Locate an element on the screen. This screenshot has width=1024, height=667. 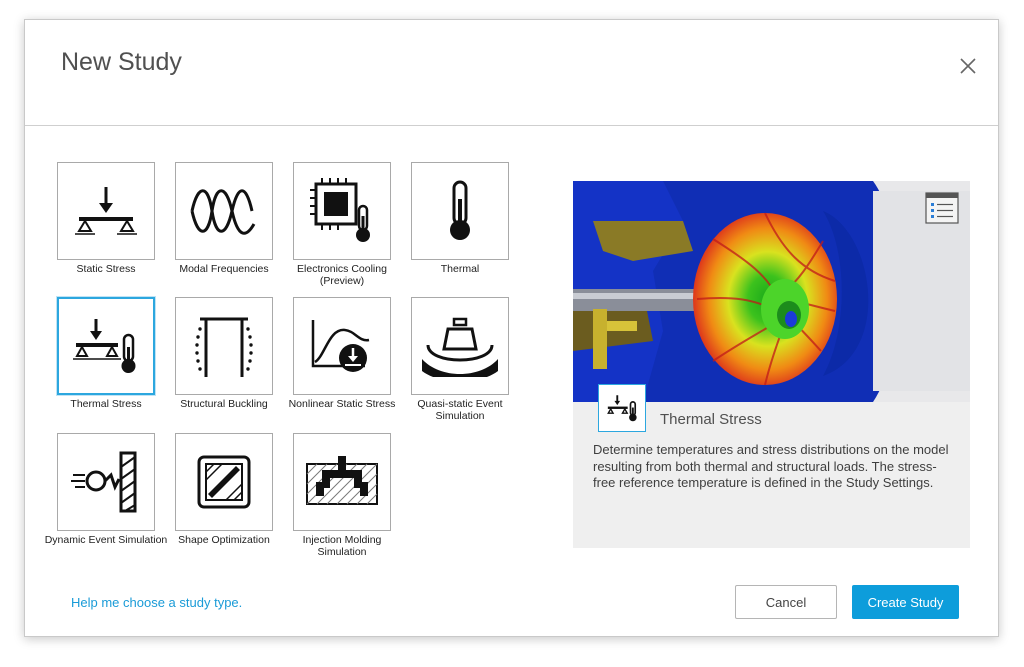
study-tile-label: Thermal is located at coordinates (460, 269).